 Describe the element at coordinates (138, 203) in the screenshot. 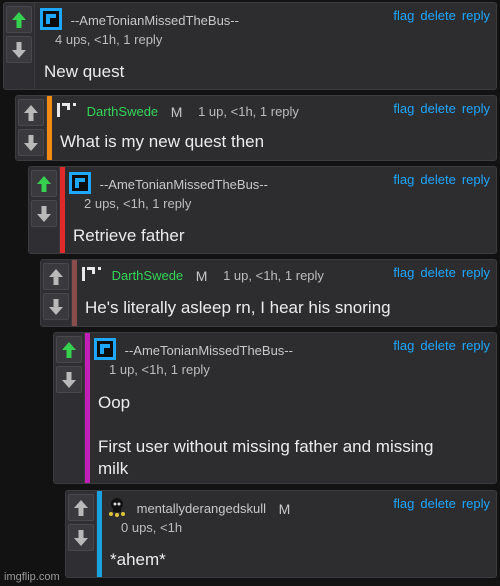

I see `comment-stats: 2 ups, <1h, 1 reply` at that location.